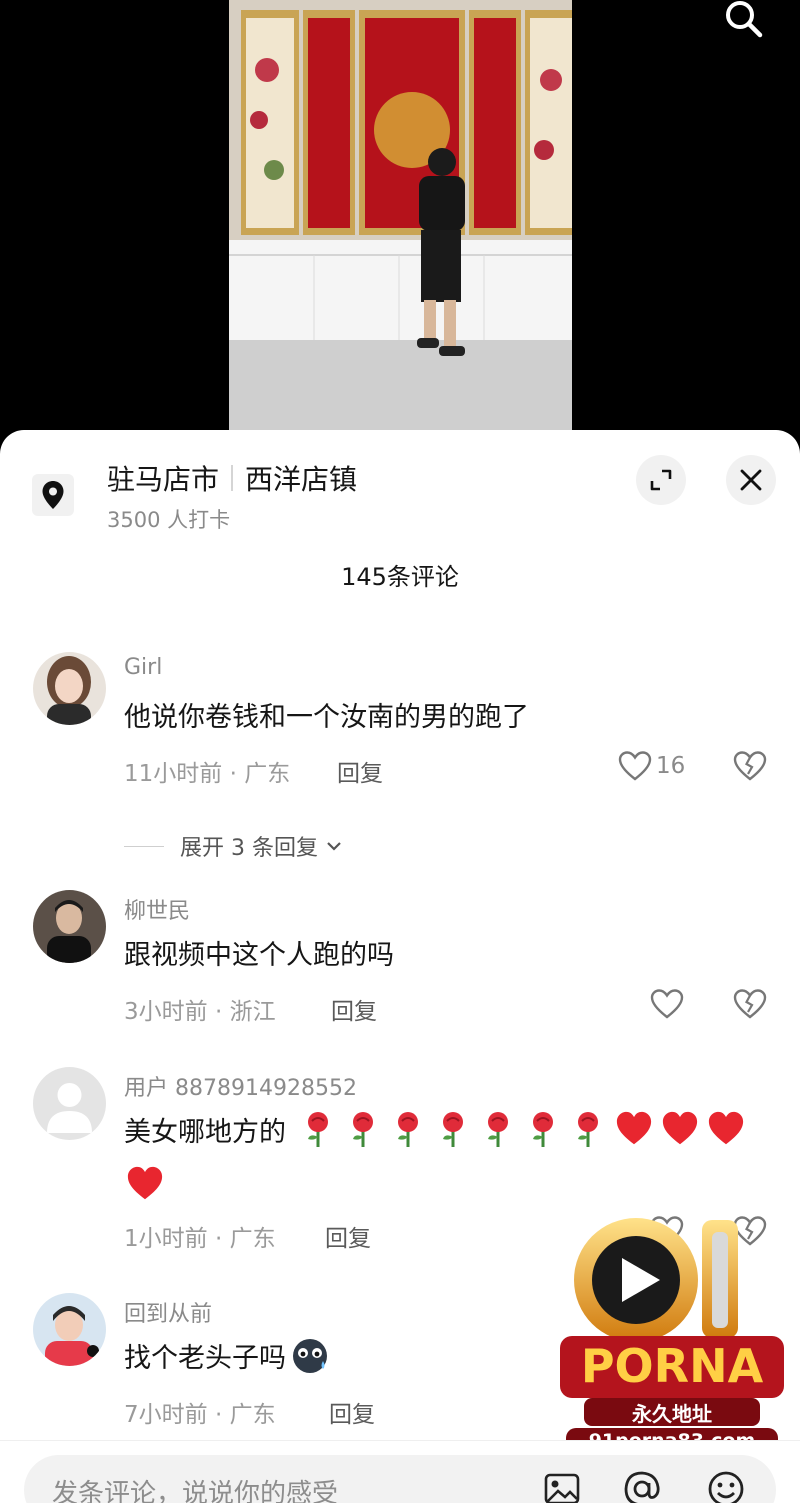 This screenshot has height=1503, width=800. Describe the element at coordinates (400, 1479) in the screenshot. I see `comment-input: 发条评论，说说你的感受` at that location.